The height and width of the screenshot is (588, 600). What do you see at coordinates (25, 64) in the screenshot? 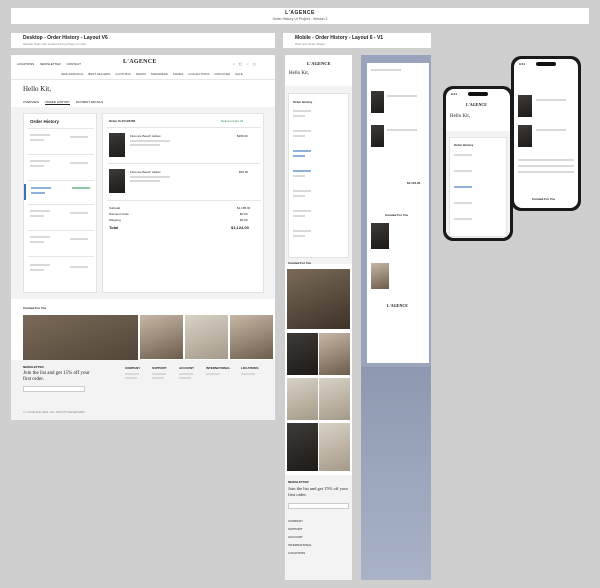
I see `topnav-locations: LOCATIONS` at bounding box center [25, 64].